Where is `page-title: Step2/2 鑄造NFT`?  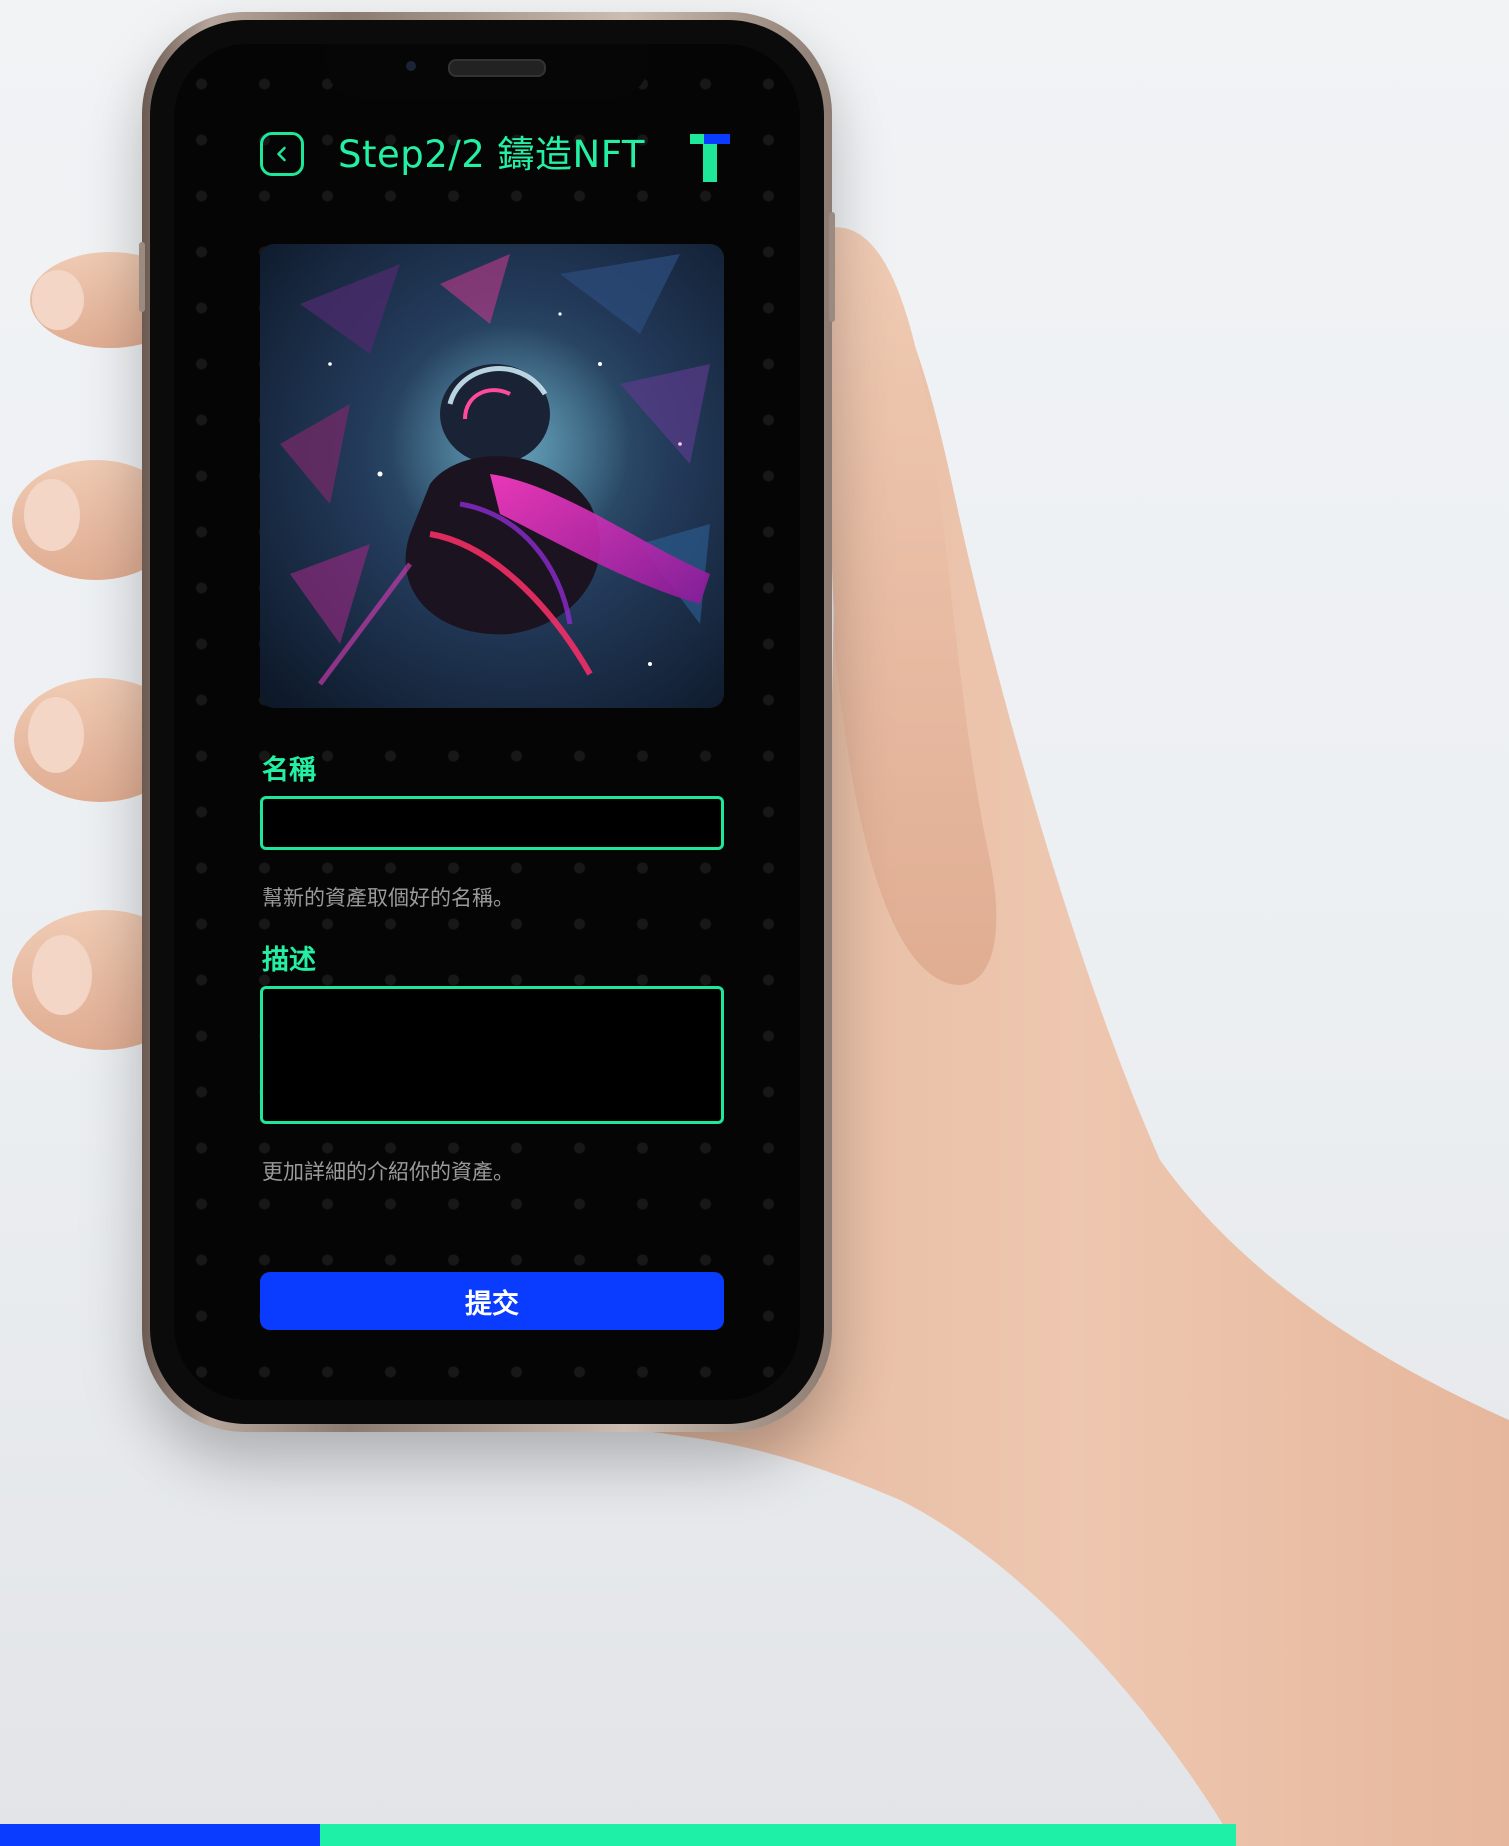
page-title: Step2/2 鑄造NFT is located at coordinates (491, 154).